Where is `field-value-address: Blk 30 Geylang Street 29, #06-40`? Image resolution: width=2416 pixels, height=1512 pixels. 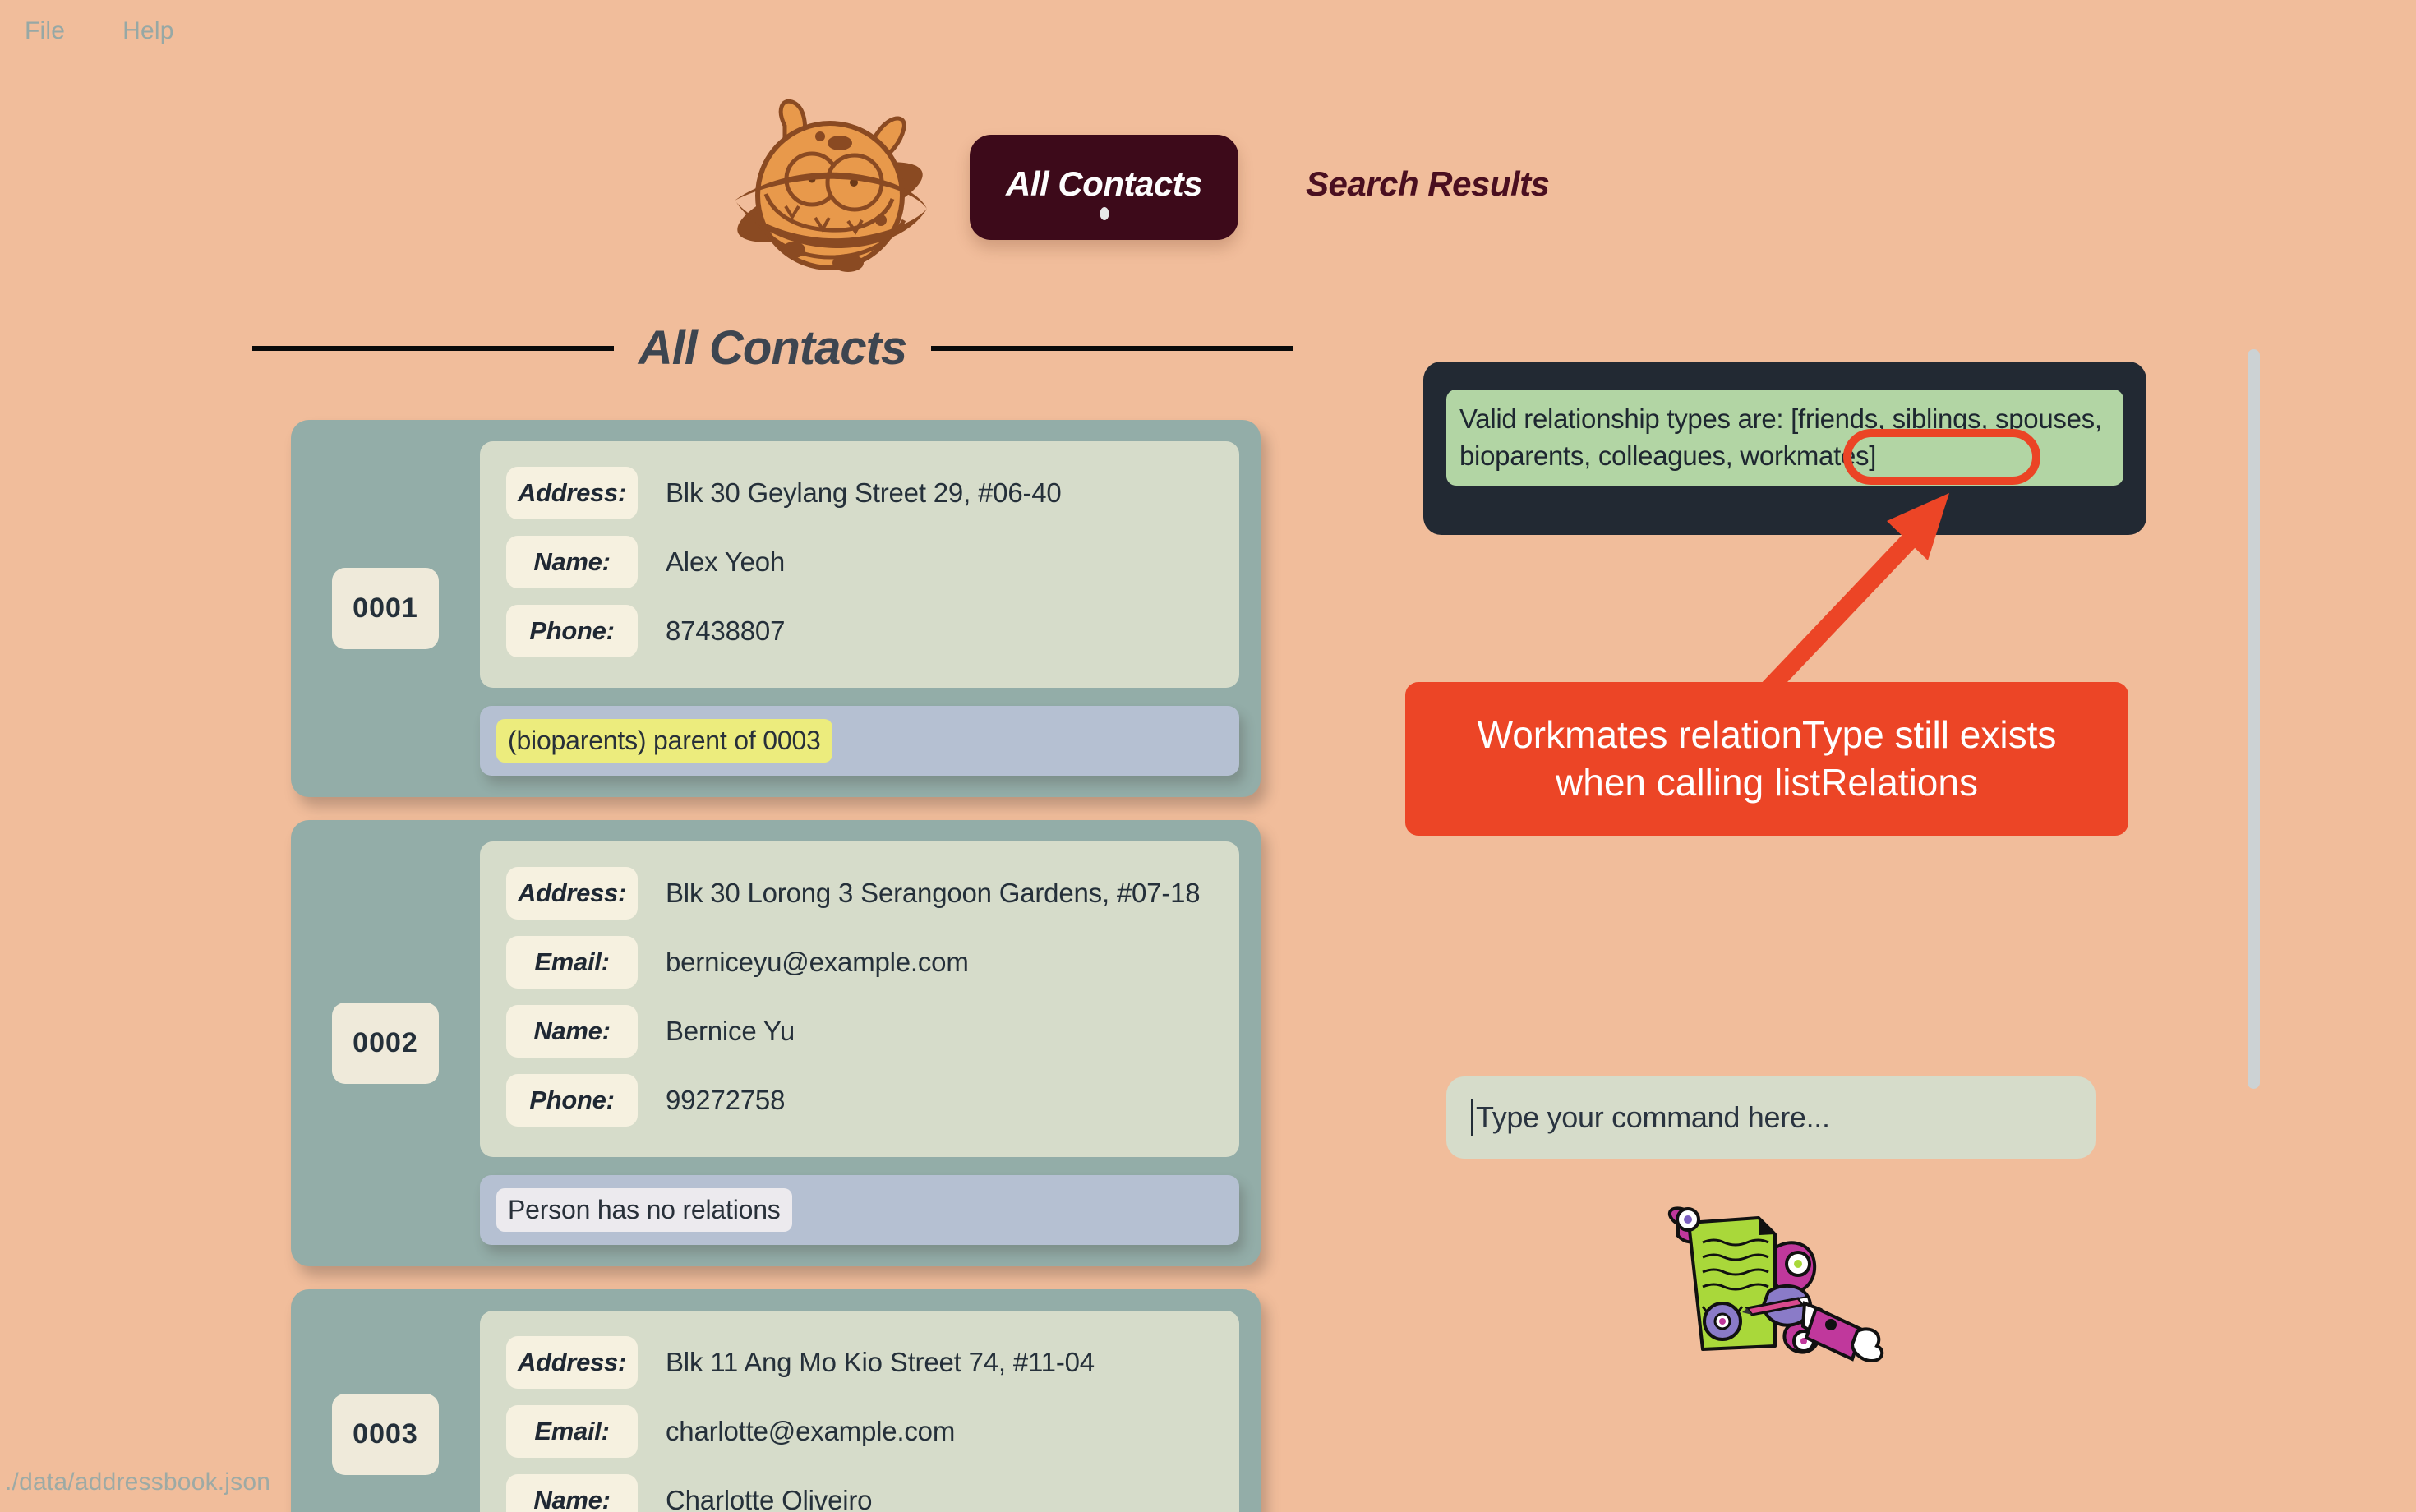
field-value-address: Blk 30 Geylang Street 29, #06-40 is located at coordinates (864, 493).